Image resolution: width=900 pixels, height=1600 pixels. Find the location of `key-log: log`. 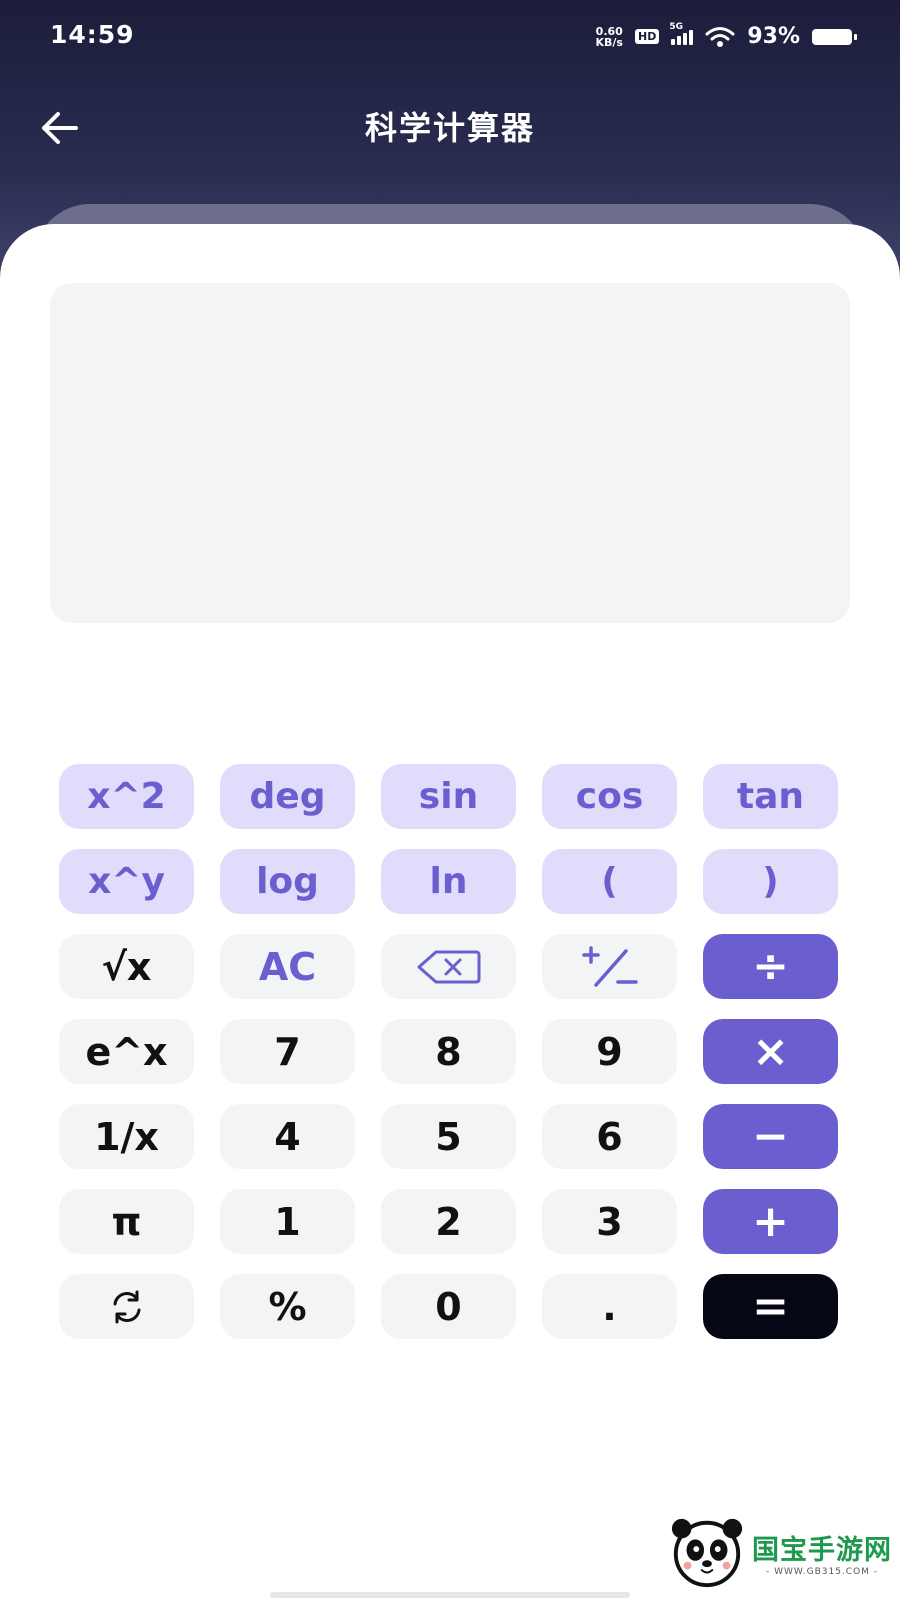

key-log: log is located at coordinates (287, 881).